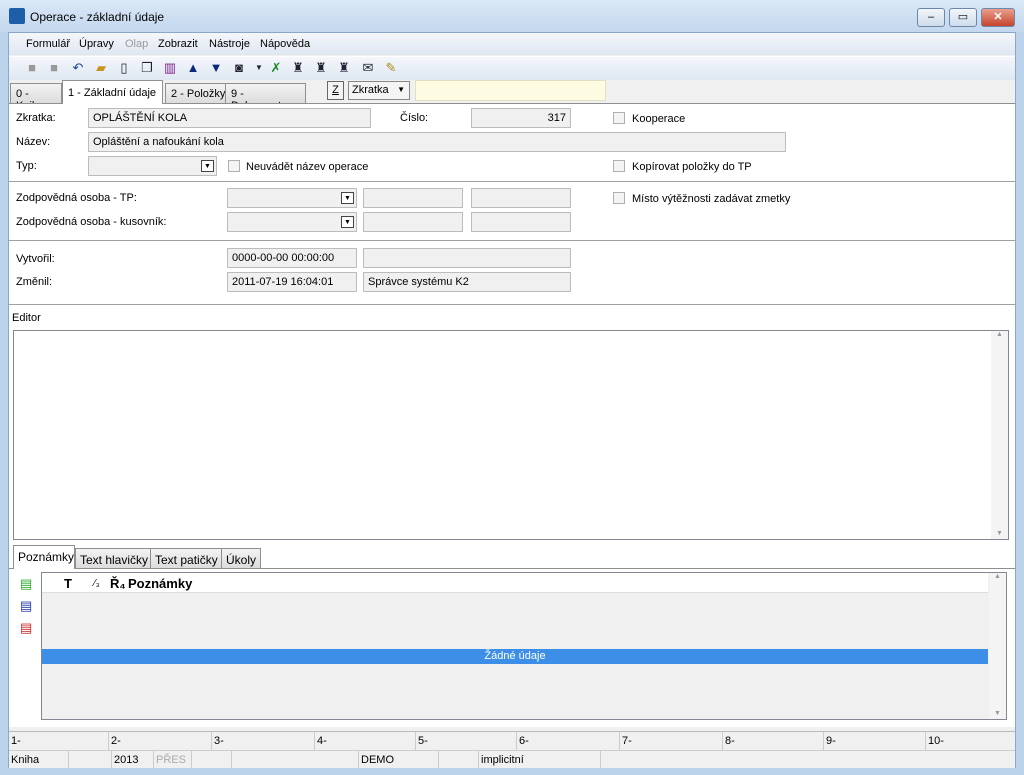 This screenshot has height=775, width=1024. Describe the element at coordinates (229, 44) in the screenshot. I see `menu-nastroje: Nástroje` at that location.